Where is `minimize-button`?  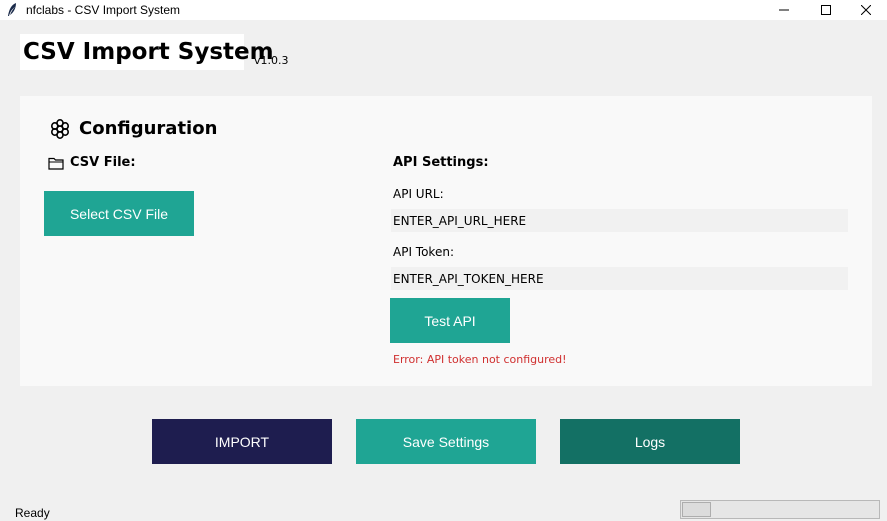
minimize-button is located at coordinates (784, 10).